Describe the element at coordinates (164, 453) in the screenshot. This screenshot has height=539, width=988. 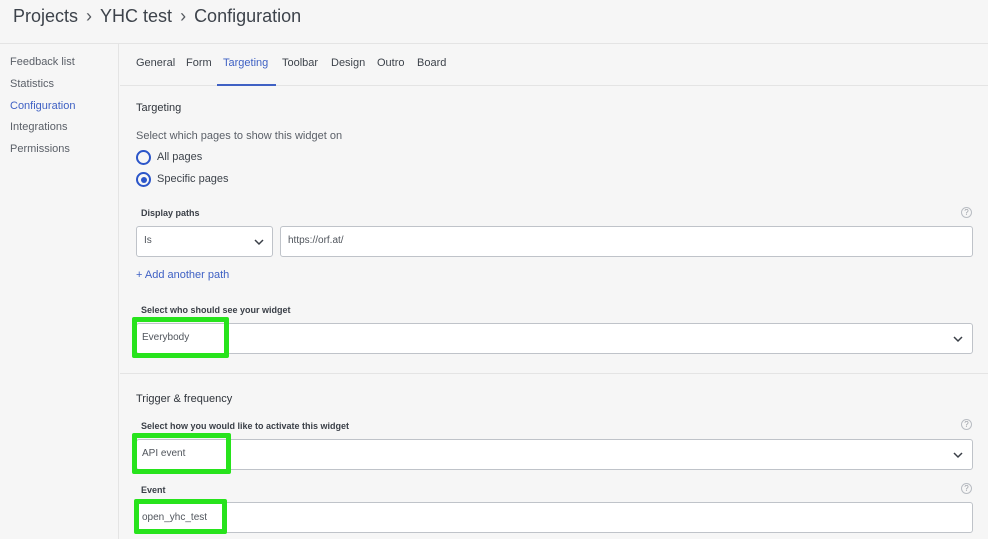
I see `activation-value: API event` at that location.